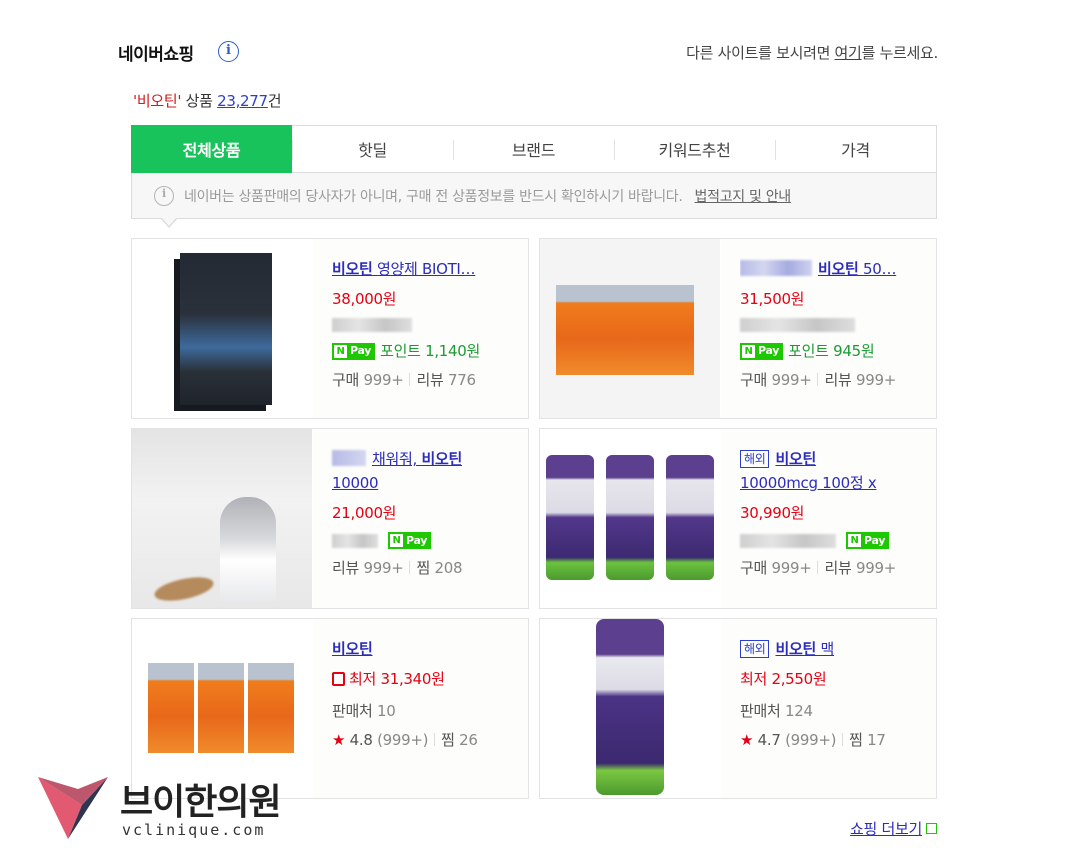  I want to click on product-name-link: 해외 비오틴 10000mcg 100정 x, so click(829, 471).